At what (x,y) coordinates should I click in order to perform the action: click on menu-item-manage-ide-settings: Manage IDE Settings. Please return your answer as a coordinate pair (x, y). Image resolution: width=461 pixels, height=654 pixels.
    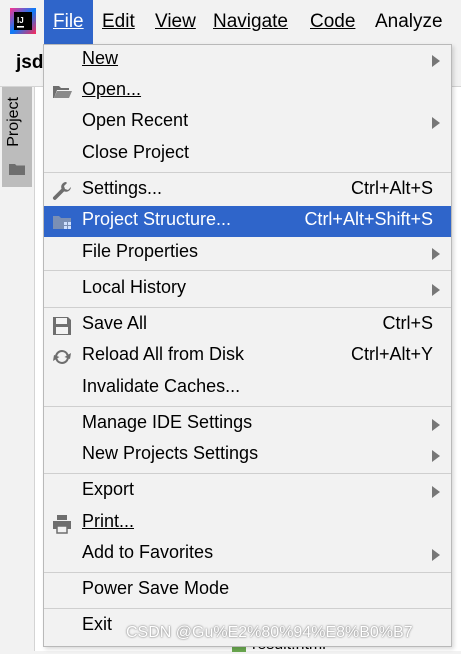
    Looking at the image, I should click on (247, 424).